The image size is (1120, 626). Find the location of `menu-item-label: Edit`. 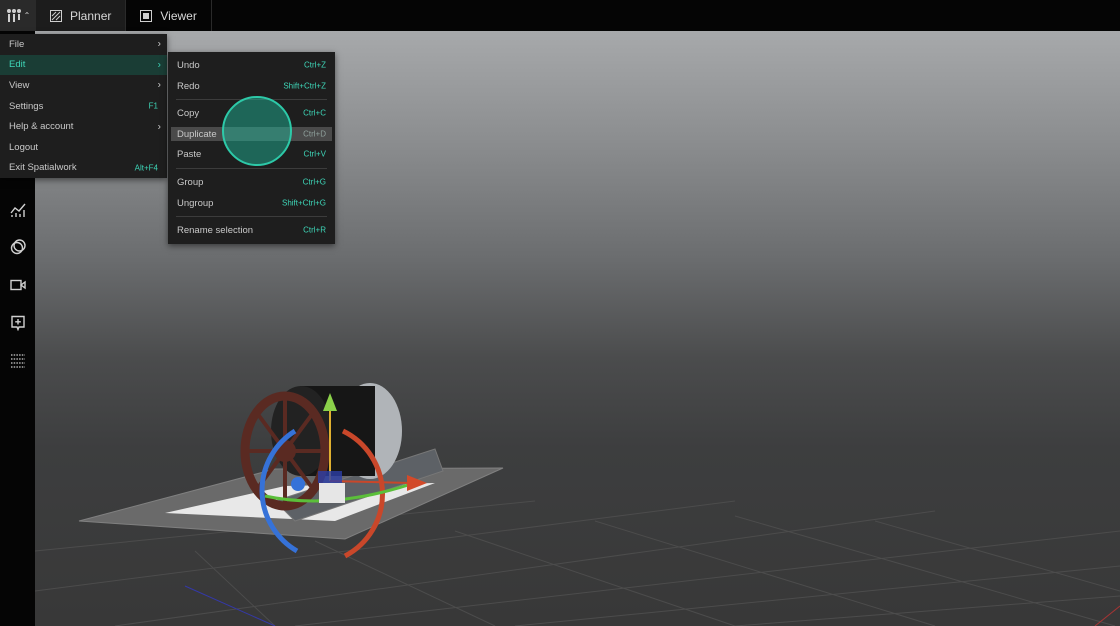

menu-item-label: Edit is located at coordinates (17, 65).